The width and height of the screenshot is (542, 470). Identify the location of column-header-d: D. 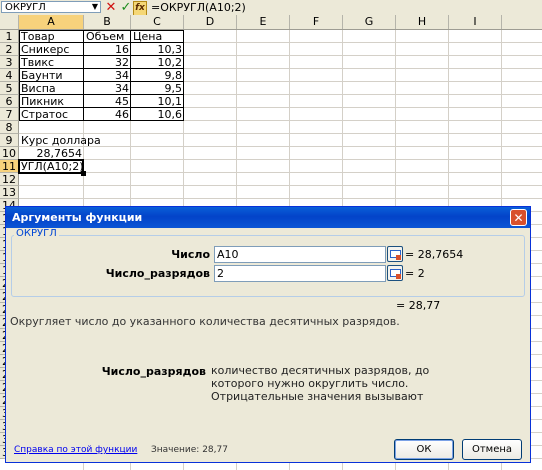
(210, 22).